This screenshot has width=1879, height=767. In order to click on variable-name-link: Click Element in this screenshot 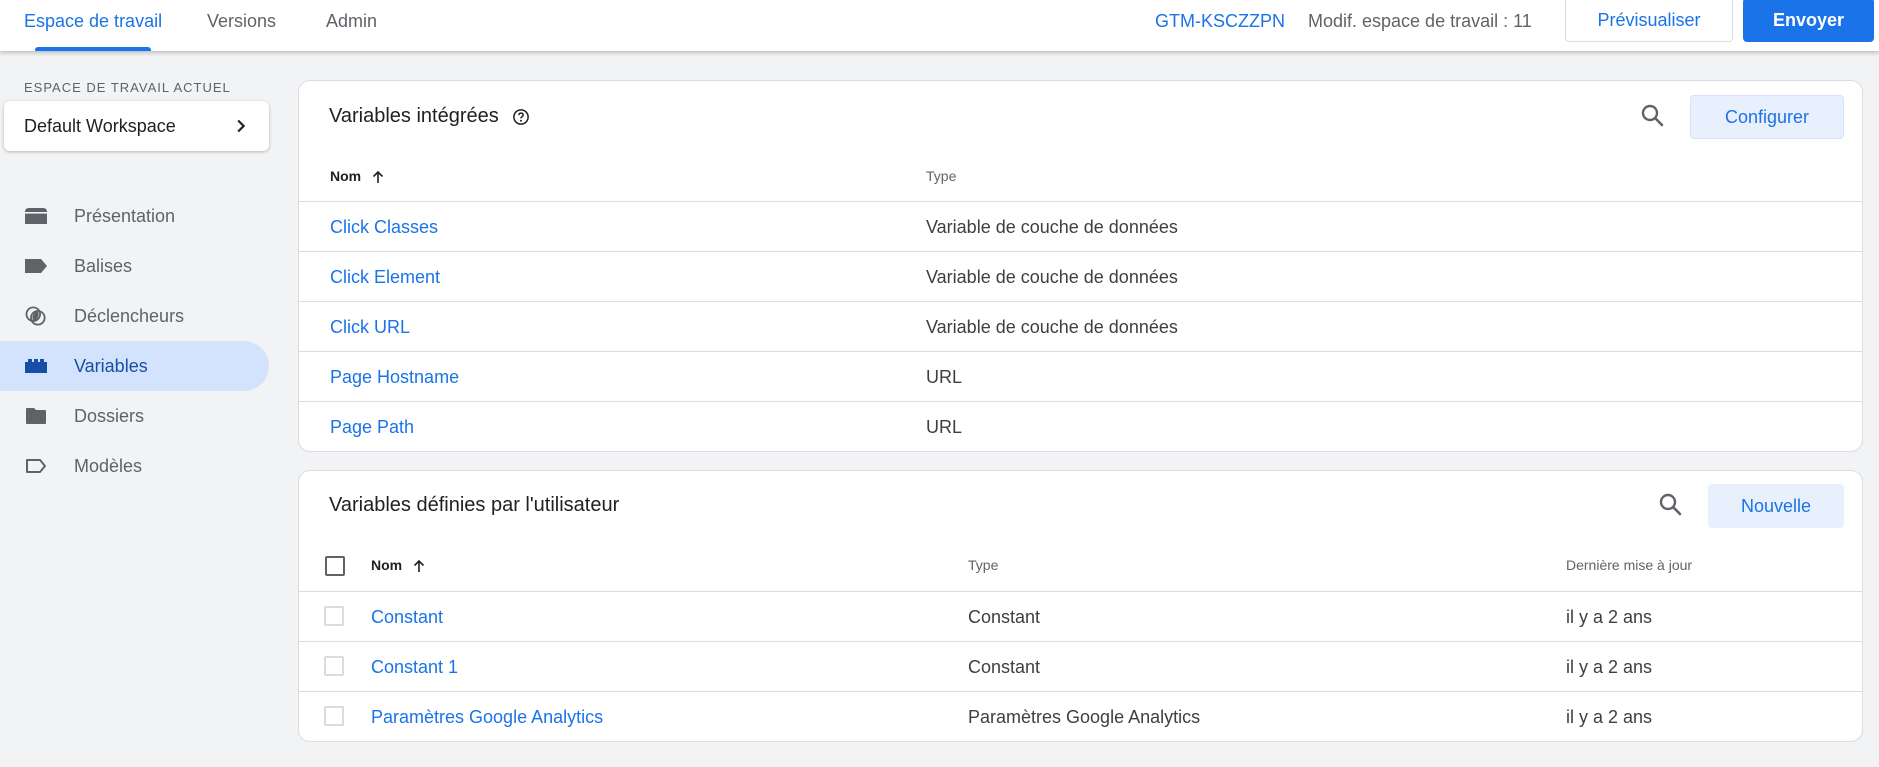, I will do `click(385, 277)`.